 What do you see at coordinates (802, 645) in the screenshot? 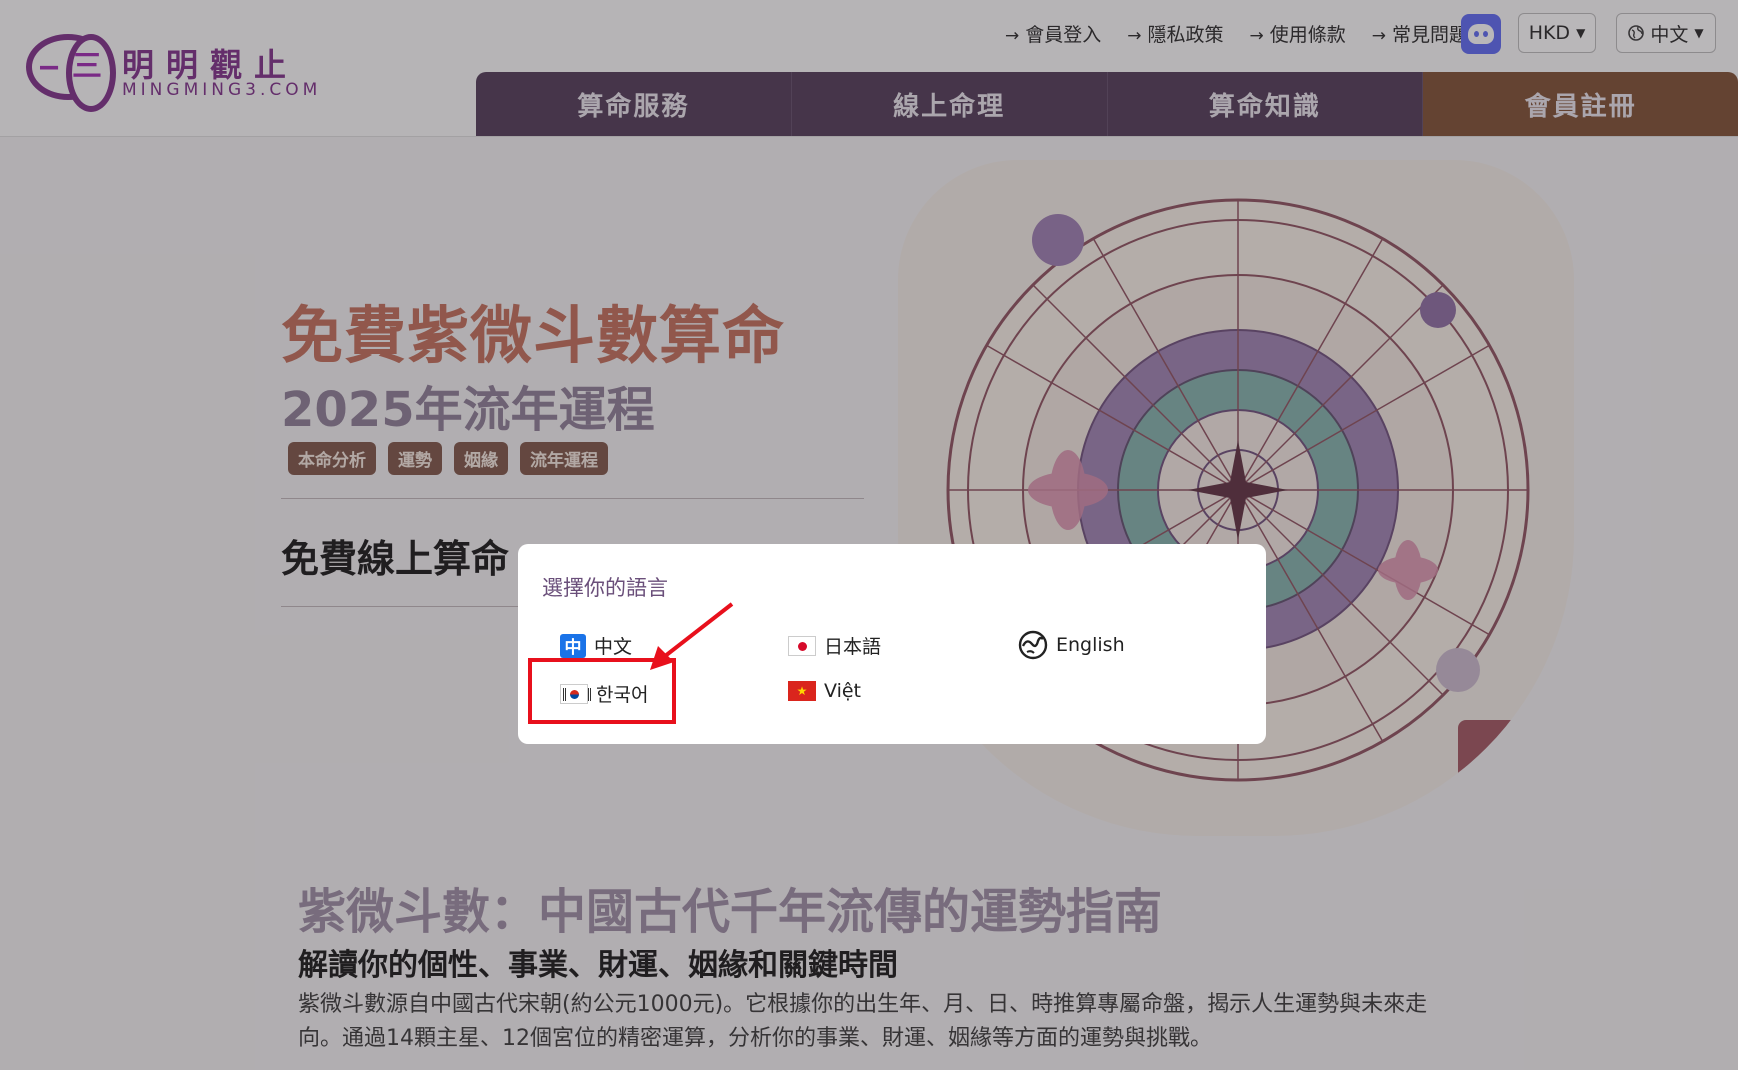
I see `japan-flag-icon` at bounding box center [802, 645].